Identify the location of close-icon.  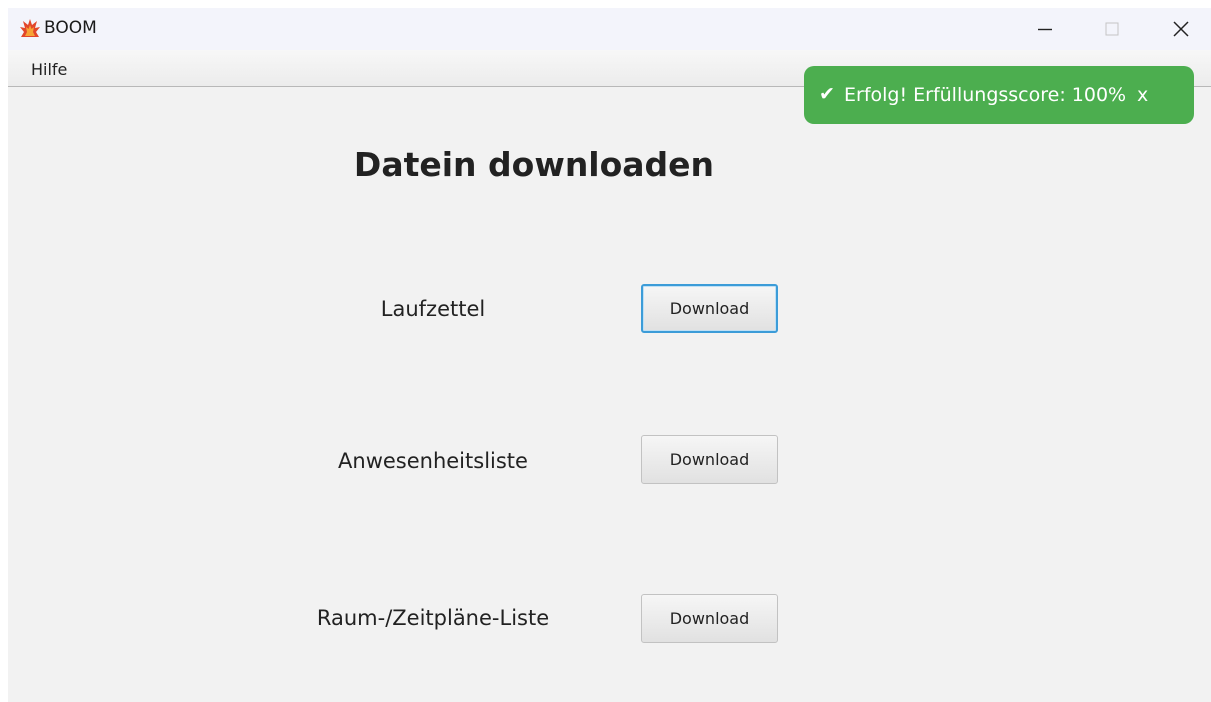
(1181, 29).